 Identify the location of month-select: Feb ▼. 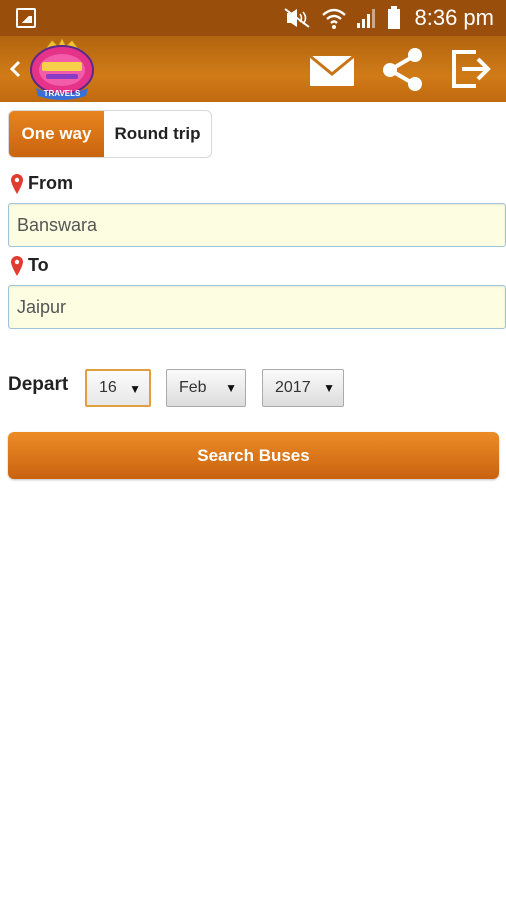
(206, 388).